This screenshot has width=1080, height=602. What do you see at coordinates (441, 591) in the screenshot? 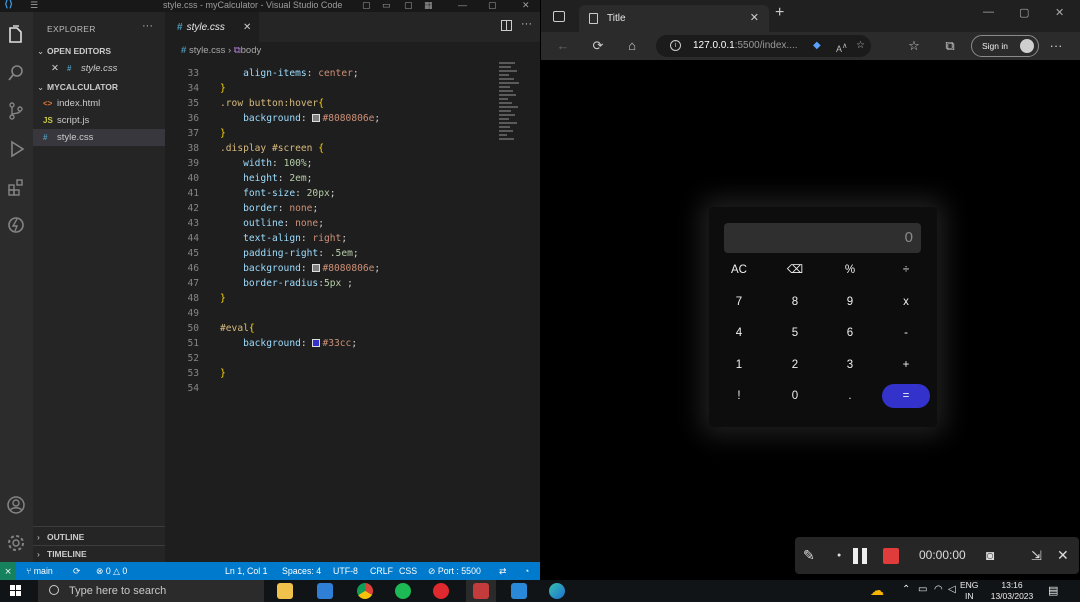
I see `opera-icon` at bounding box center [441, 591].